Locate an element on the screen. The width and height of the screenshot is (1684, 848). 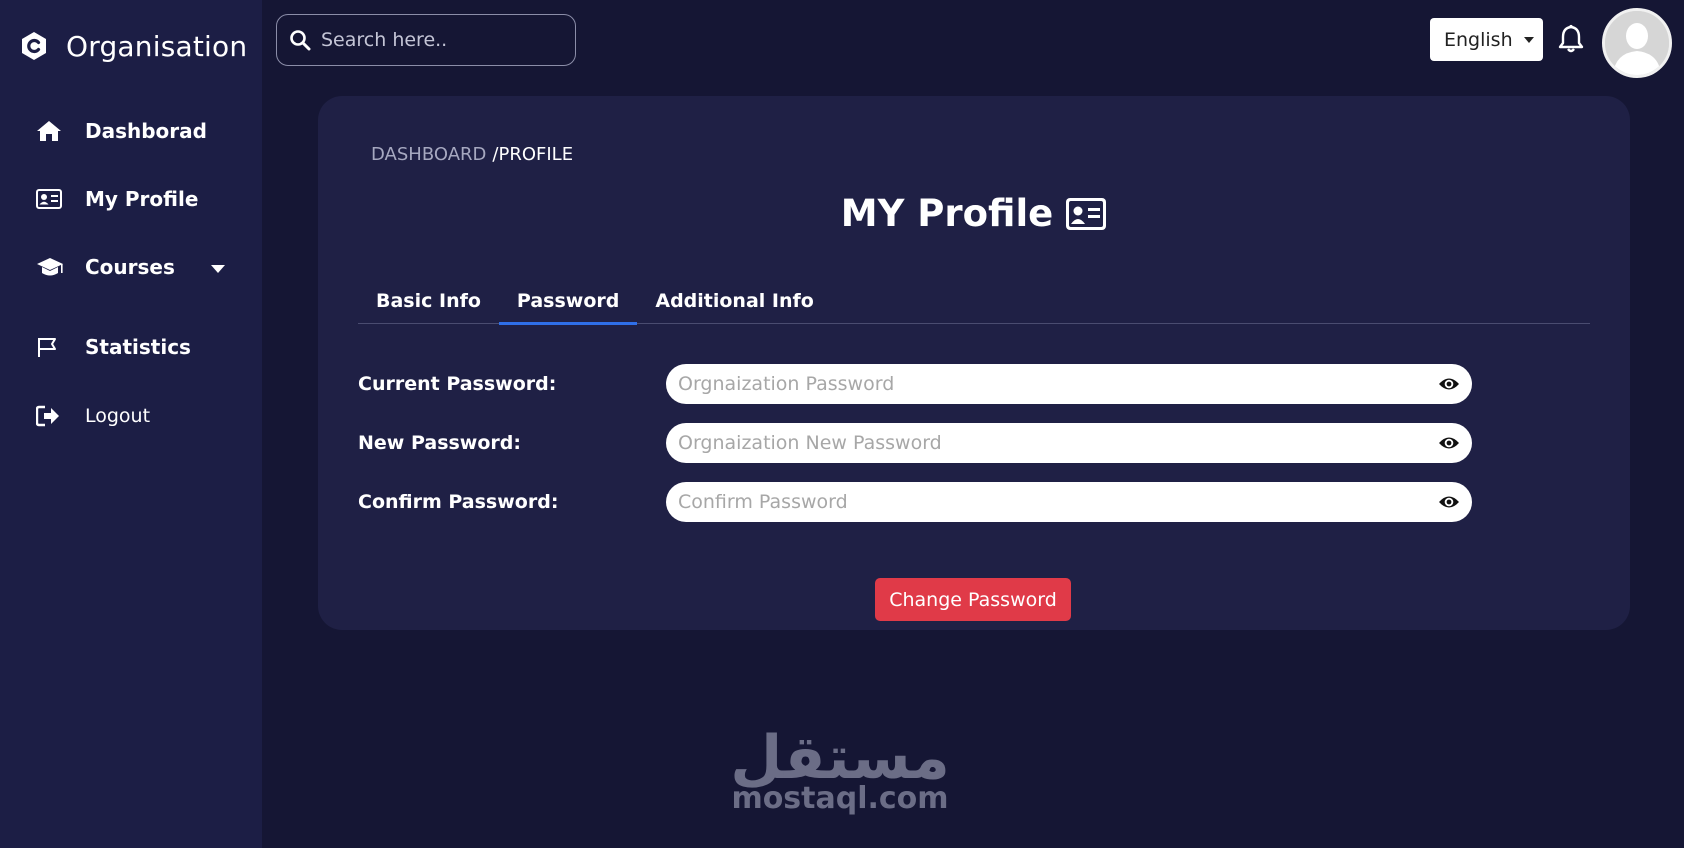
breadcrumb-root: DASHBOARD is located at coordinates (428, 154).